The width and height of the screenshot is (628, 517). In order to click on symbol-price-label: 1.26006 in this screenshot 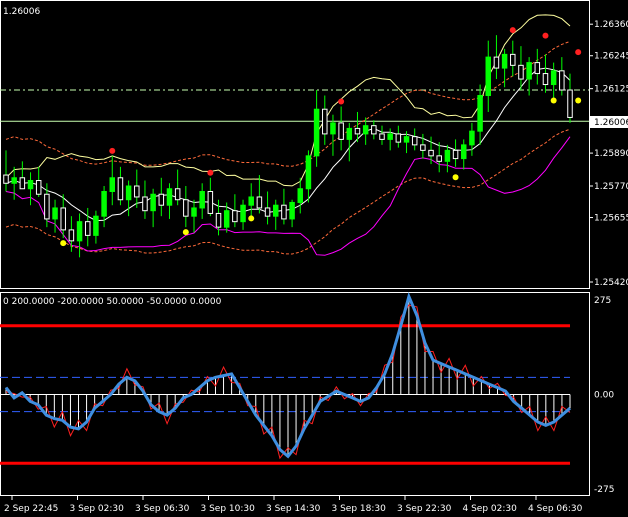, I will do `click(21, 12)`.